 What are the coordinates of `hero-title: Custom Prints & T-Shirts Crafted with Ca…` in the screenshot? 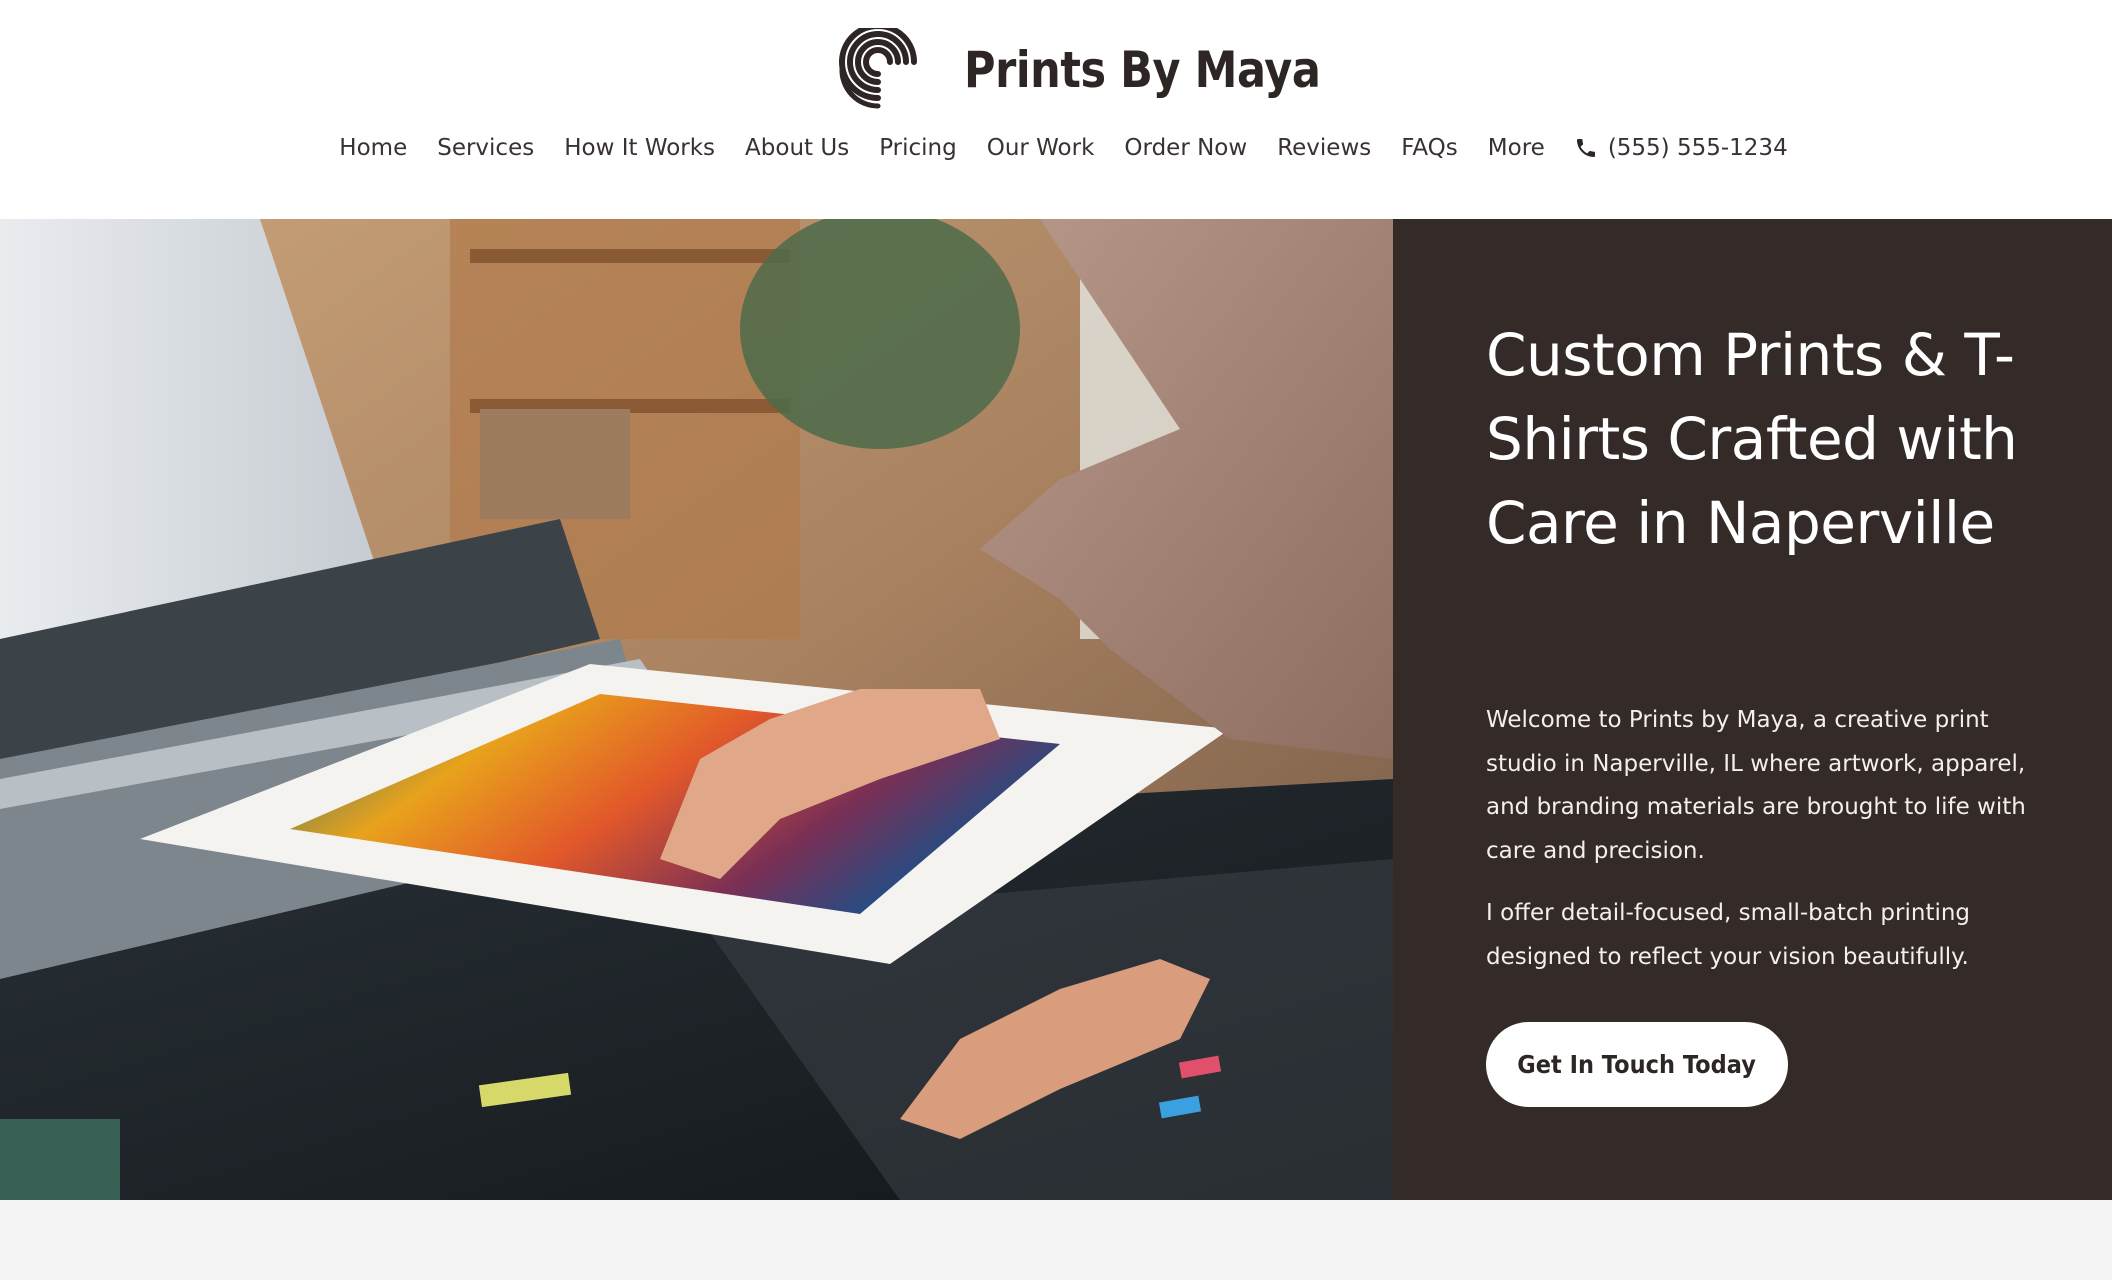 It's located at (1752, 439).